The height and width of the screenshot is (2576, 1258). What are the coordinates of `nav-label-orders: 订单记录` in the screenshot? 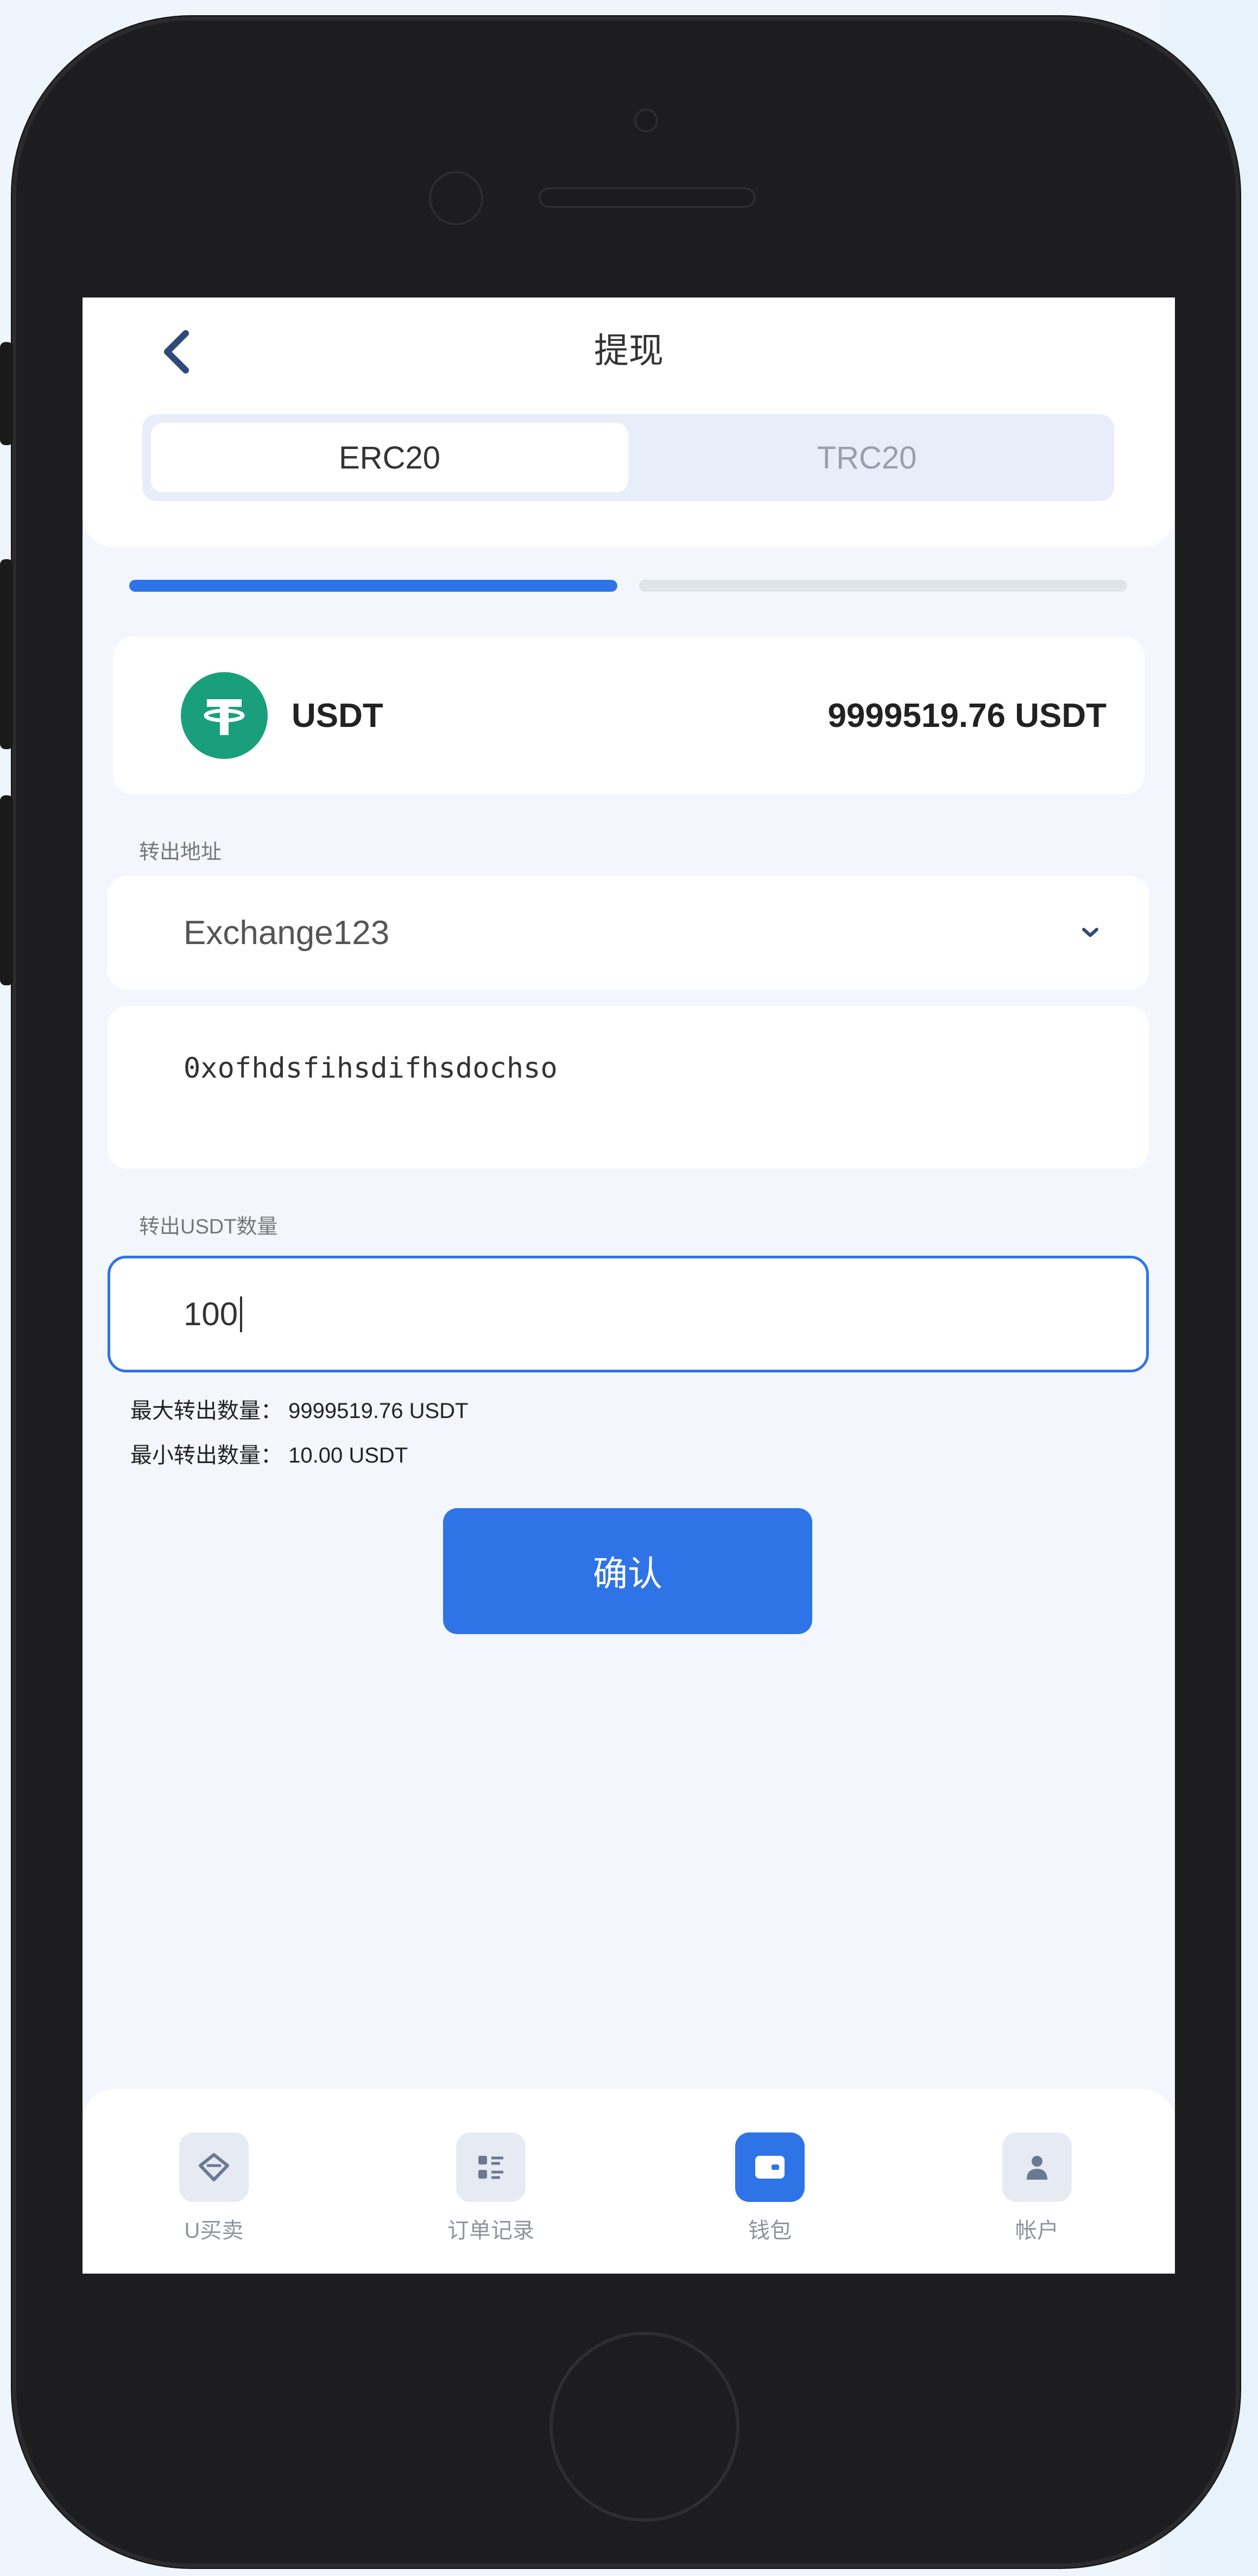 It's located at (490, 2231).